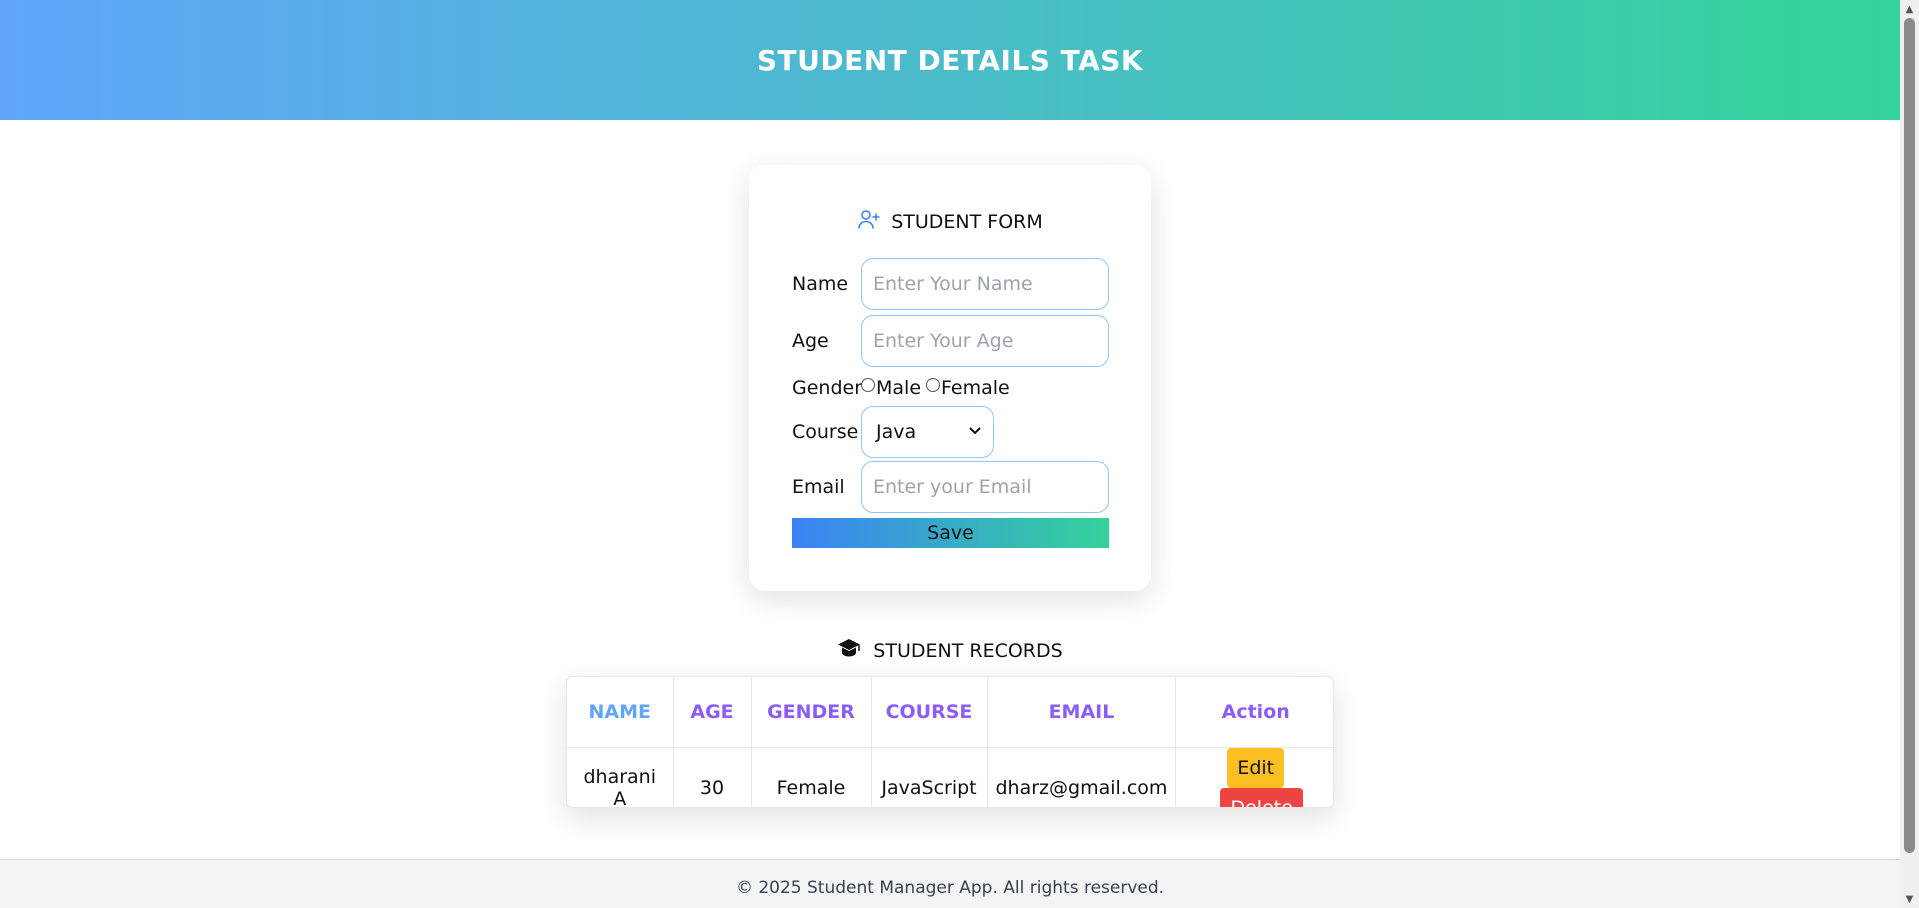  I want to click on gender-female-radio, so click(933, 385).